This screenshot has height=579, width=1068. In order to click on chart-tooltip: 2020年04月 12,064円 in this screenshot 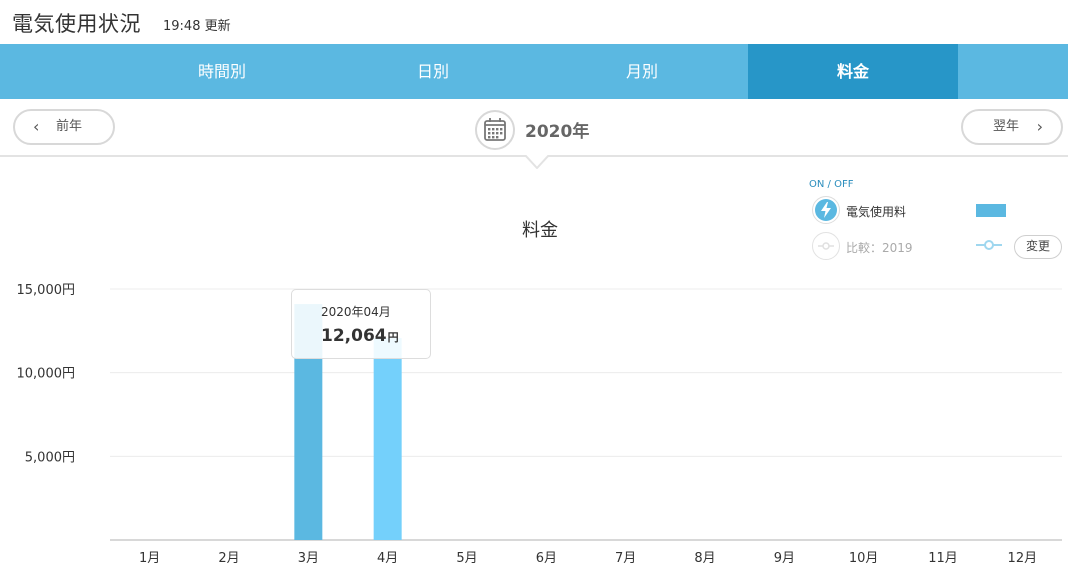, I will do `click(361, 324)`.